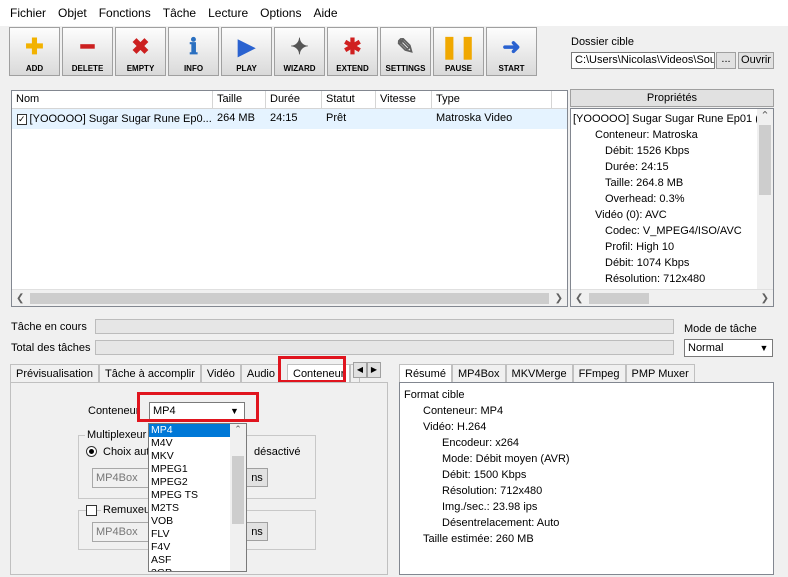 The height and width of the screenshot is (577, 788). What do you see at coordinates (478, 373) in the screenshot?
I see `tab-mp4box: MP4Box` at bounding box center [478, 373].